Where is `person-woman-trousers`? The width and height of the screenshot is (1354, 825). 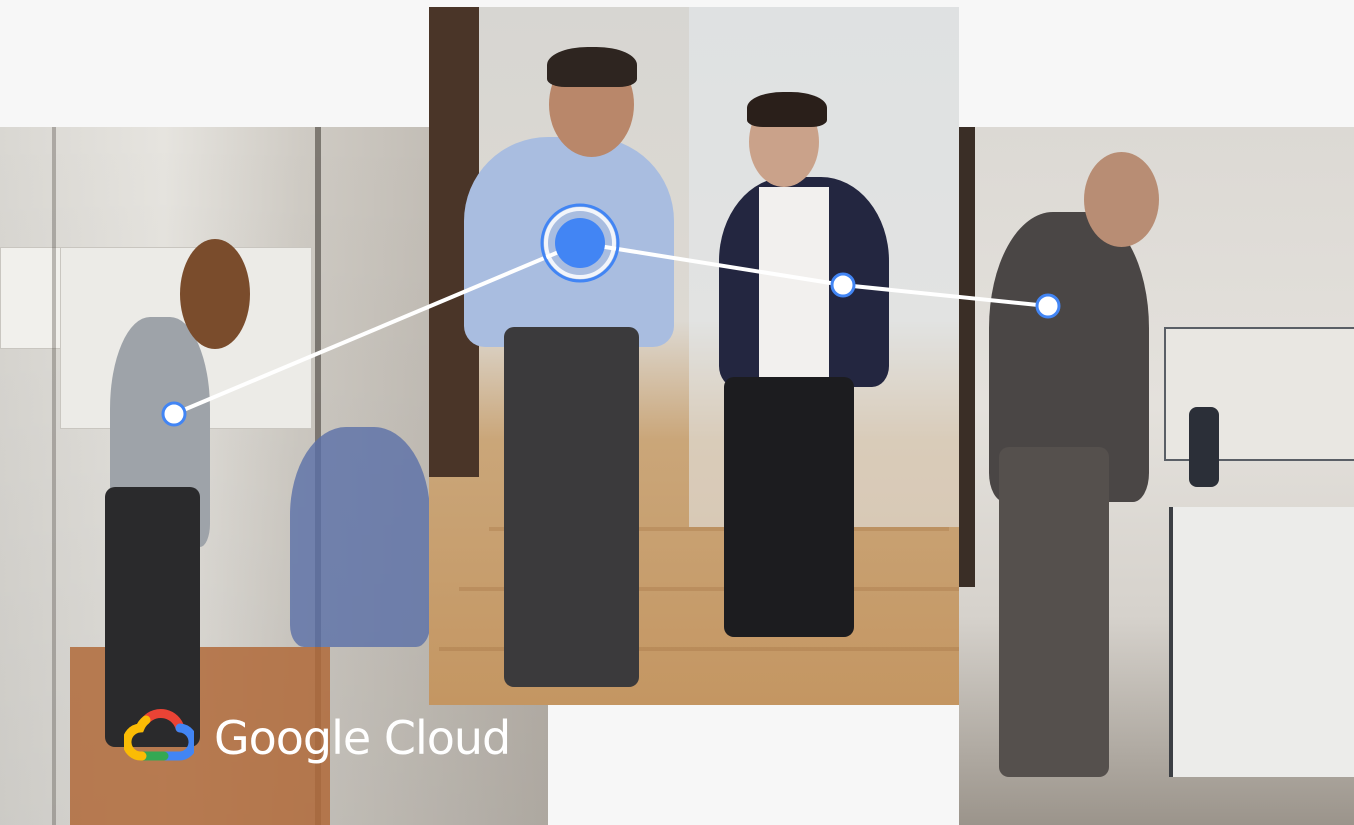 person-woman-trousers is located at coordinates (789, 507).